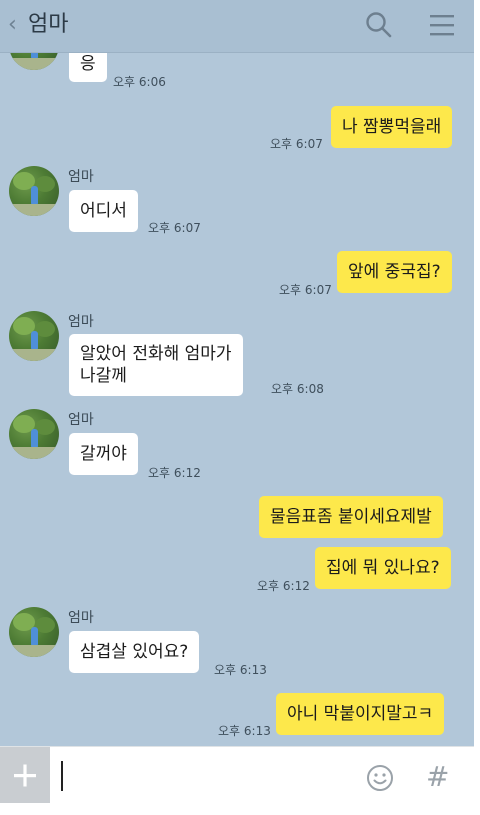  I want to click on plus-icon, so click(25, 775).